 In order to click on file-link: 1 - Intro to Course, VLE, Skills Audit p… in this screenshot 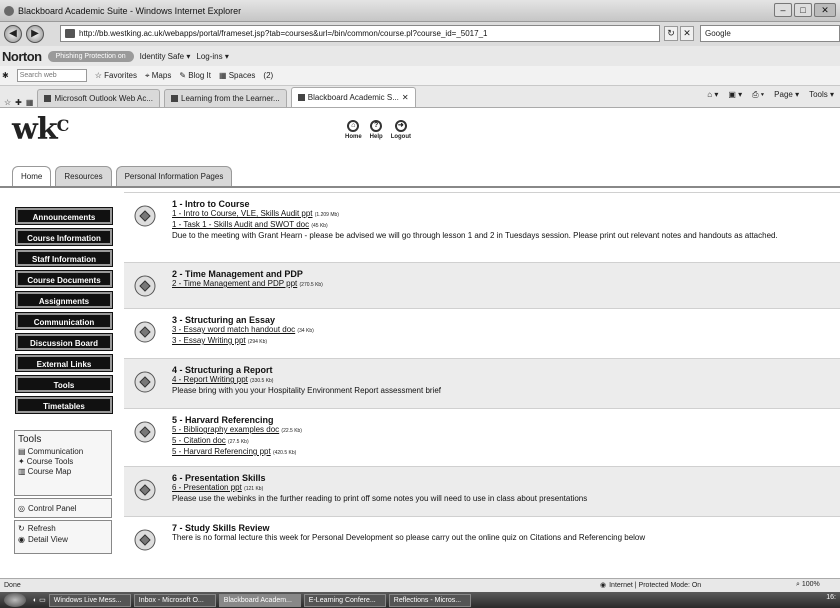, I will do `click(242, 213)`.